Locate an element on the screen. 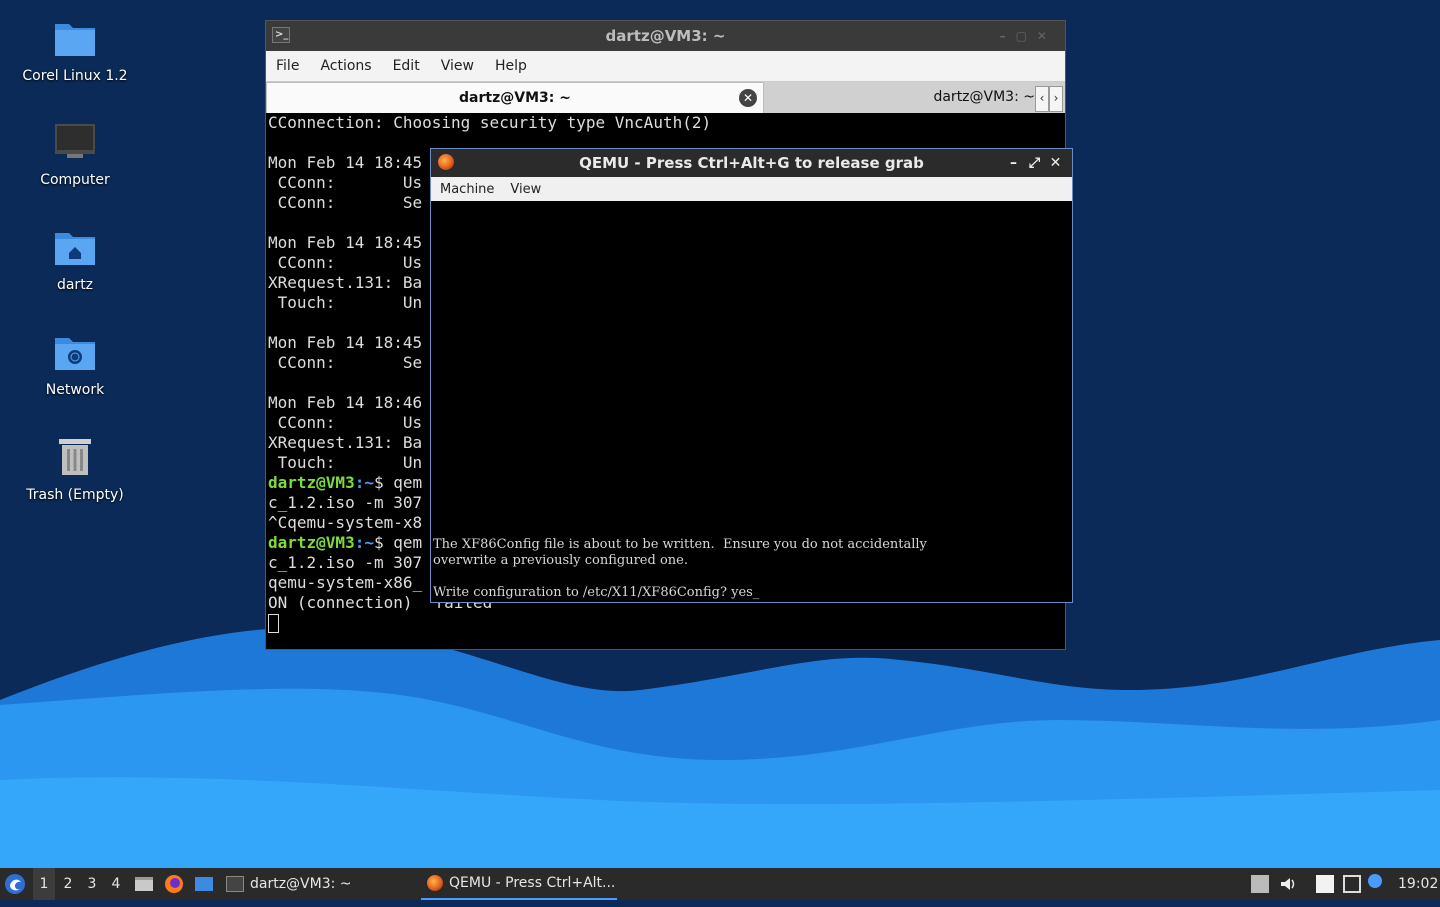 The height and width of the screenshot is (907, 1440). clipboard-icon is located at coordinates (1325, 884).